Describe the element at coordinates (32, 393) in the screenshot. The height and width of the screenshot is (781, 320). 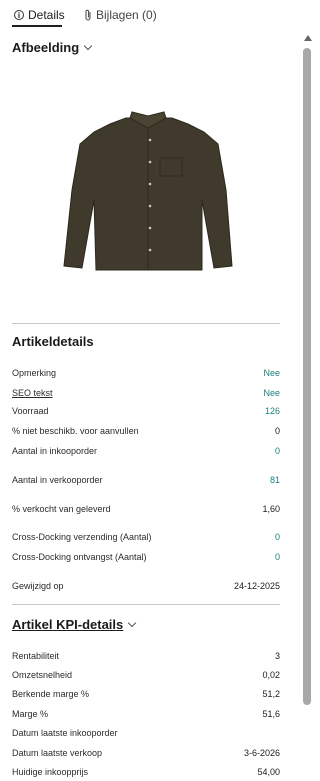
I see `row-label-link: SEO tekst` at that location.